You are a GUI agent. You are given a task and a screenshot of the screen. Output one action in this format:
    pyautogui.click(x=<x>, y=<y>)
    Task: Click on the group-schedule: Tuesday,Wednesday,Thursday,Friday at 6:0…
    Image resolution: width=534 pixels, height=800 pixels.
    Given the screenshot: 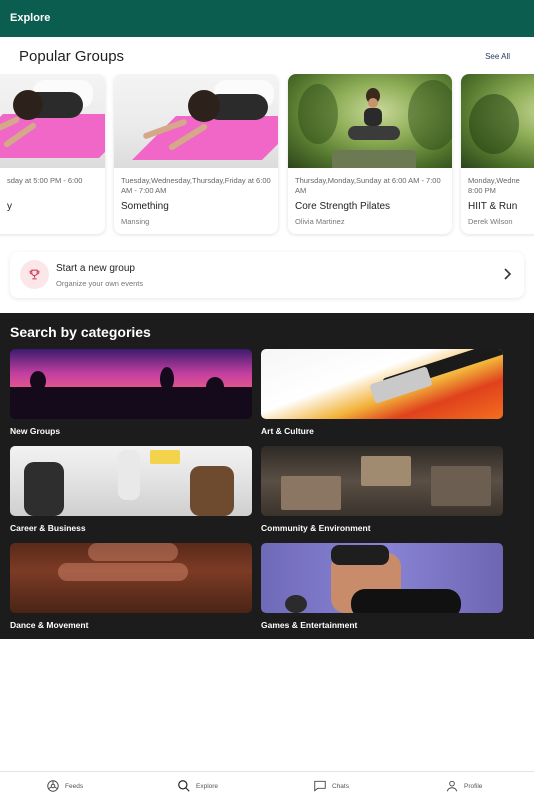 What is the action you would take?
    pyautogui.click(x=196, y=185)
    